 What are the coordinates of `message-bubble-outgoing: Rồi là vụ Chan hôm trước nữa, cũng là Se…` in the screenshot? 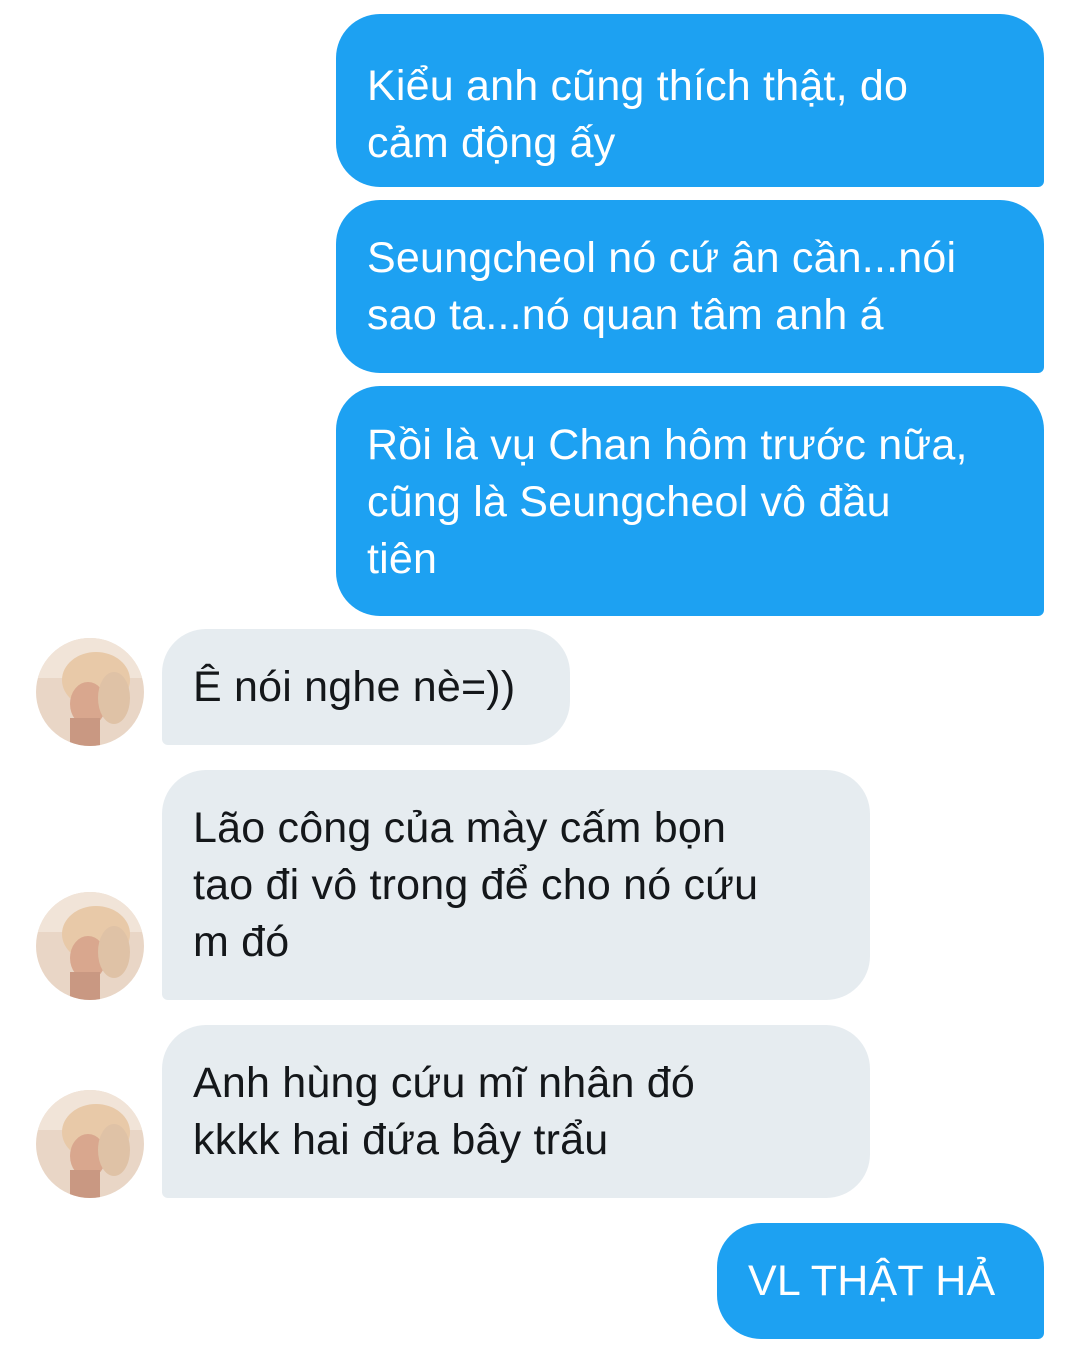 It's located at (690, 501).